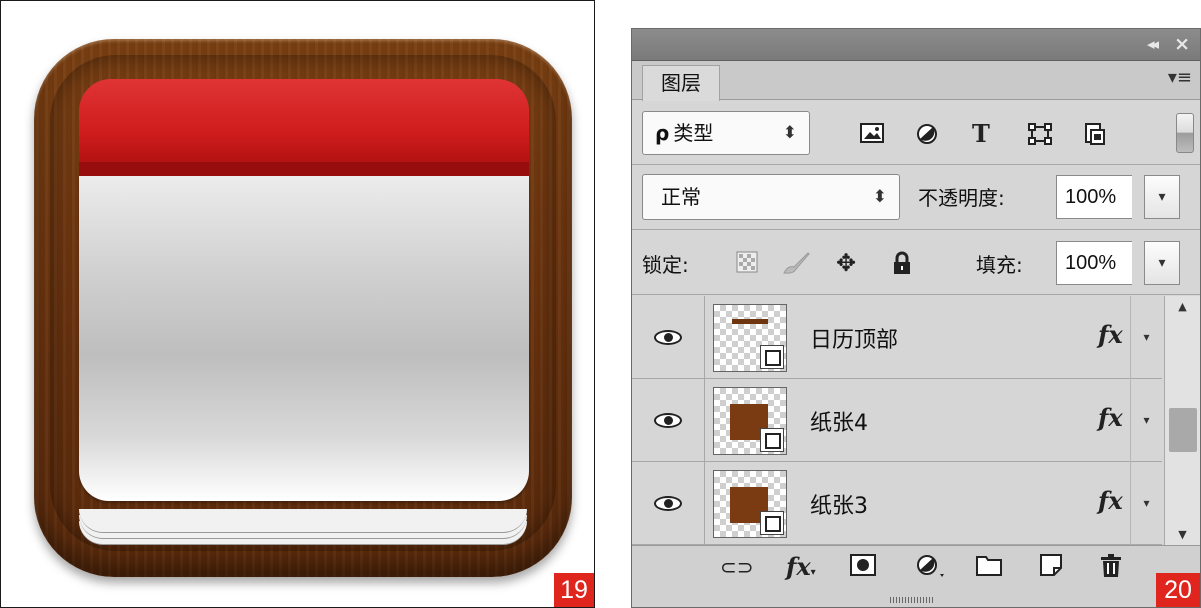 This screenshot has height=608, width=1201. I want to click on layers-scrollbar: ▲ ▼, so click(1182, 420).